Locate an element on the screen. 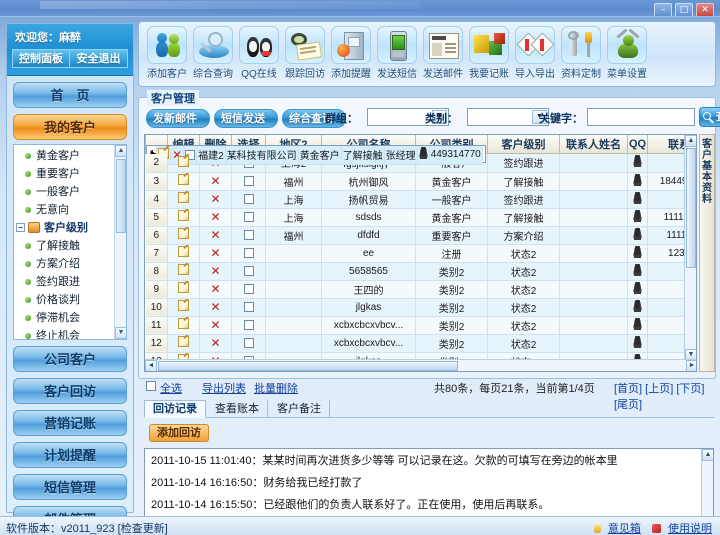  toolbar-qq-online: QQ在线 is located at coordinates (259, 55).